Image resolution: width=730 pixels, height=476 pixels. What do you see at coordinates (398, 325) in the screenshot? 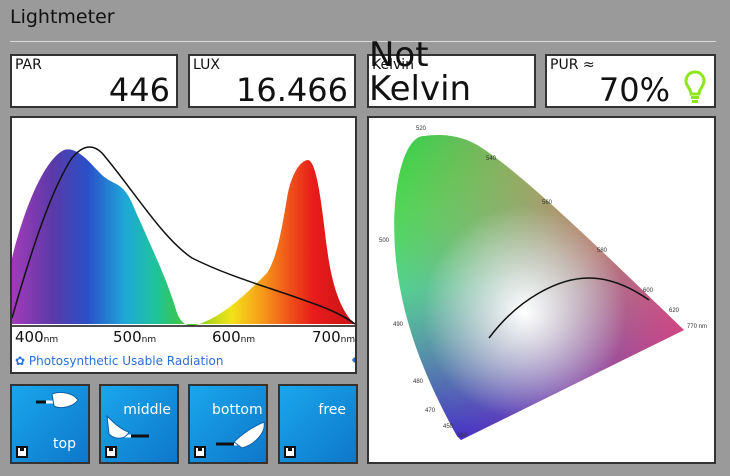
I see `cie-label-490: 490` at bounding box center [398, 325].